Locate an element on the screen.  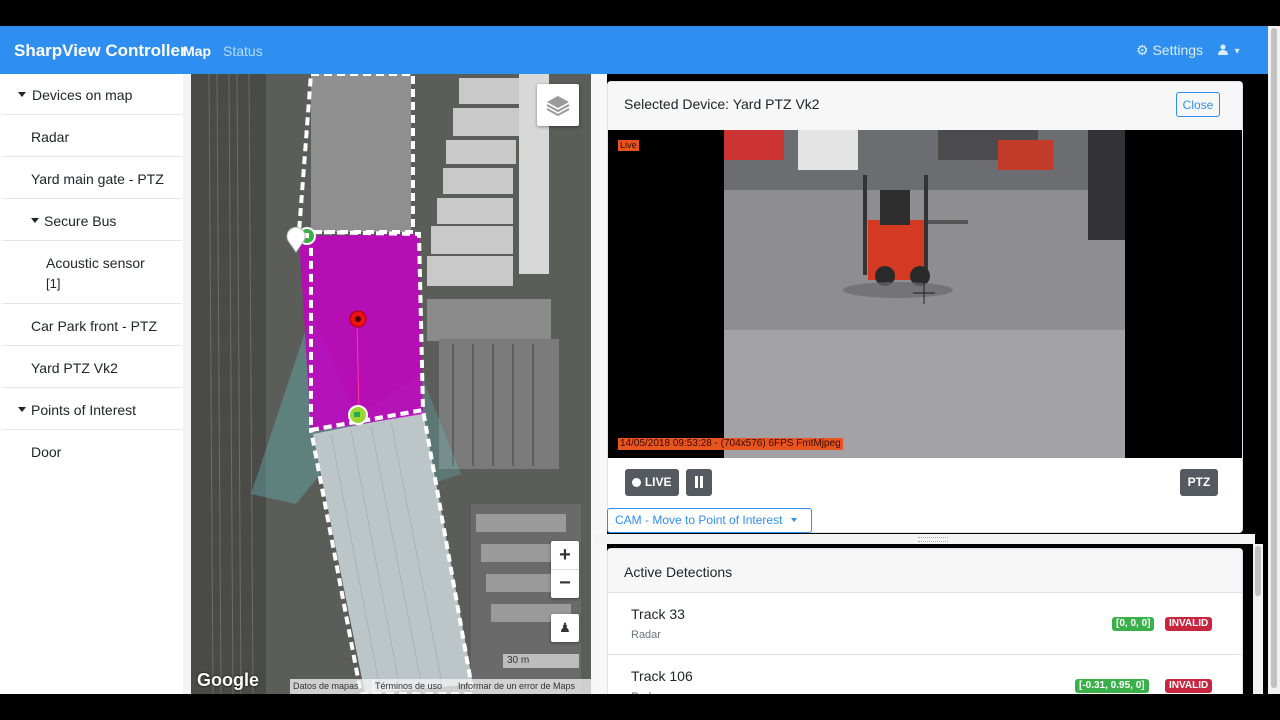
zoom-in-button: + is located at coordinates (565, 555).